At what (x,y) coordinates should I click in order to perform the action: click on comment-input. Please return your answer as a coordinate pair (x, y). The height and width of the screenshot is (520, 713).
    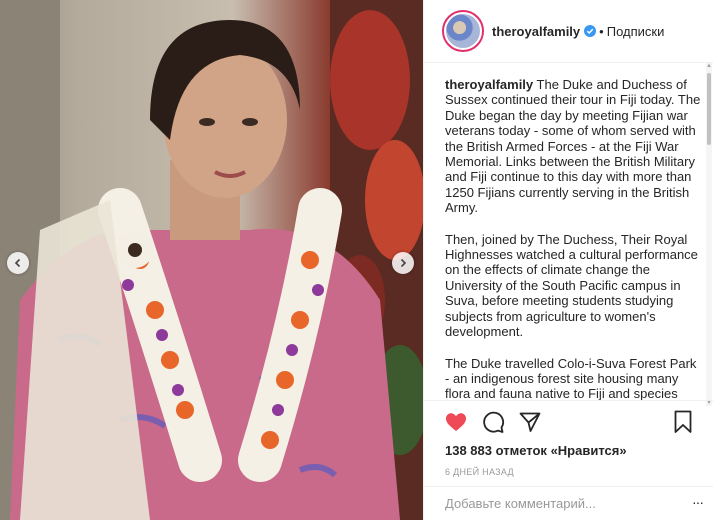
    Looking at the image, I should click on (565, 503).